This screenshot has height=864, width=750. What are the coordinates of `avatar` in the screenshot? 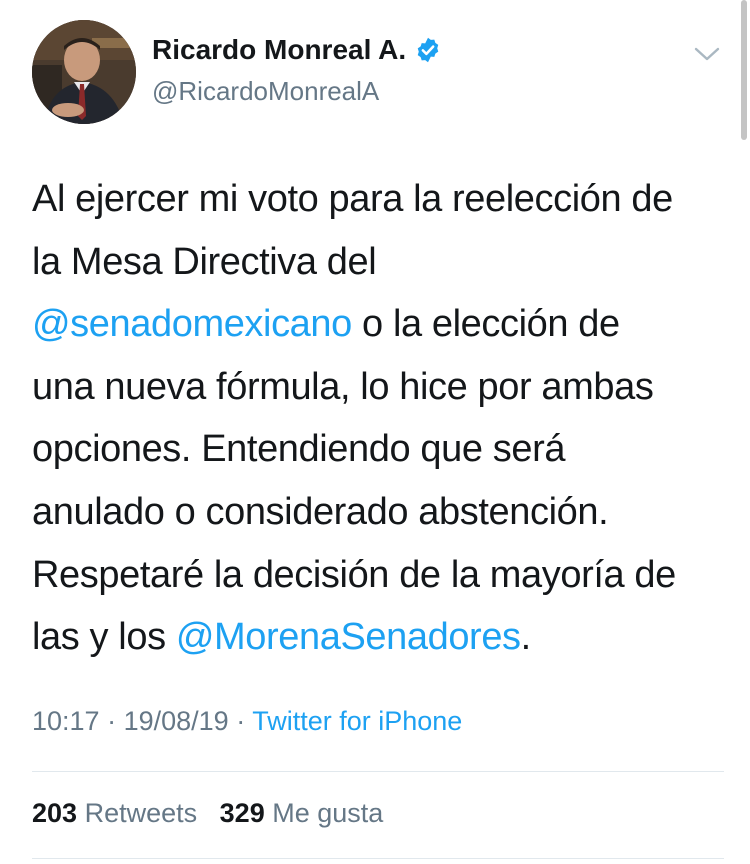 It's located at (84, 72).